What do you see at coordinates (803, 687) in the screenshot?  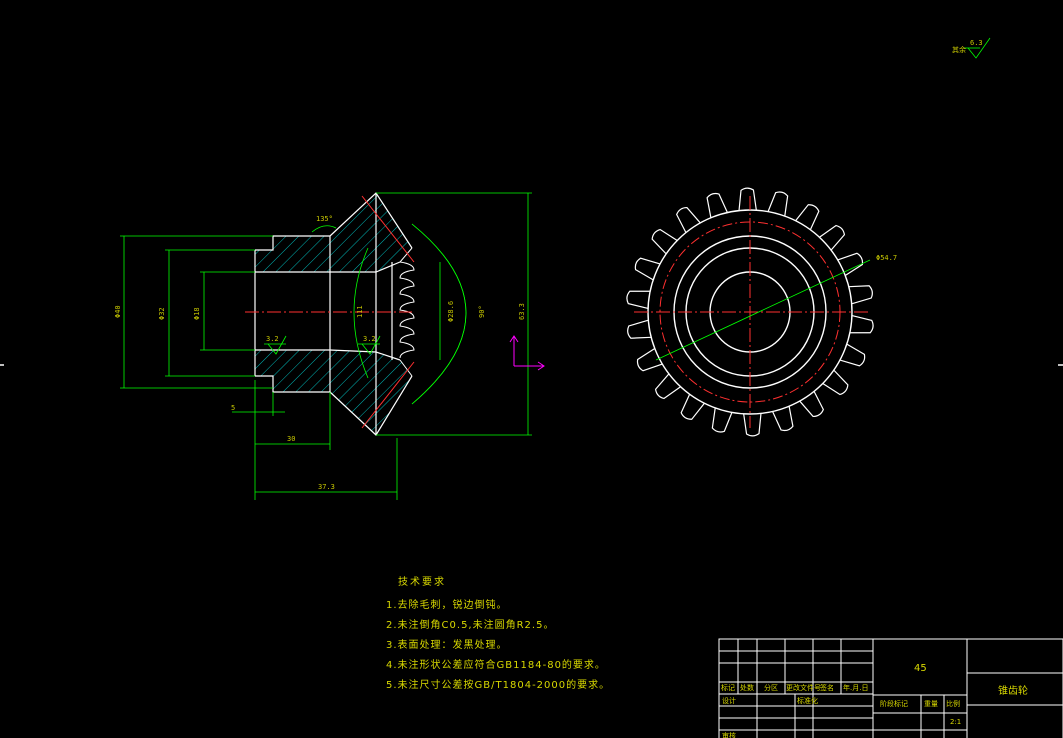 I see `tb-change-doc-label: 更改文件号` at bounding box center [803, 687].